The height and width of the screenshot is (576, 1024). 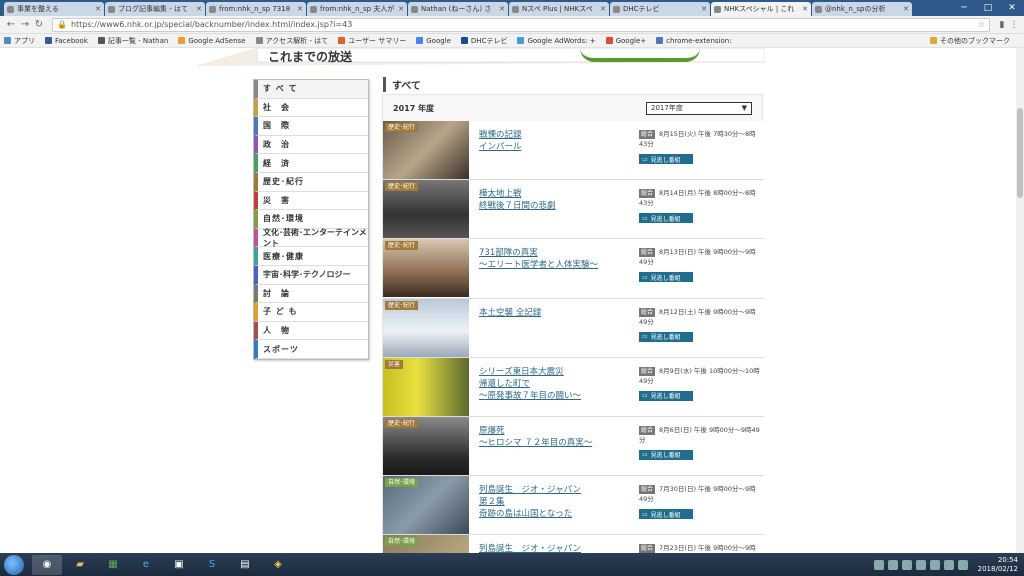 What do you see at coordinates (554, 259) in the screenshot?
I see `program-title-link: 731部隊の真実 ～エリート医学者と人体実験～` at bounding box center [554, 259].